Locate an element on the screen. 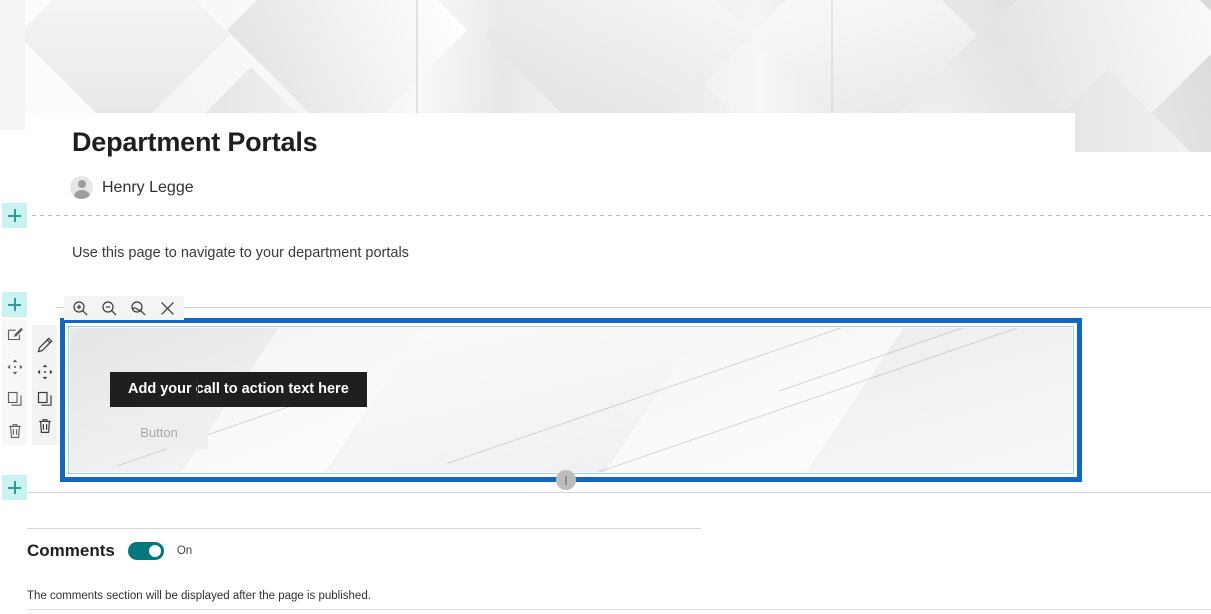  edit-webpart-icon is located at coordinates (44, 344).